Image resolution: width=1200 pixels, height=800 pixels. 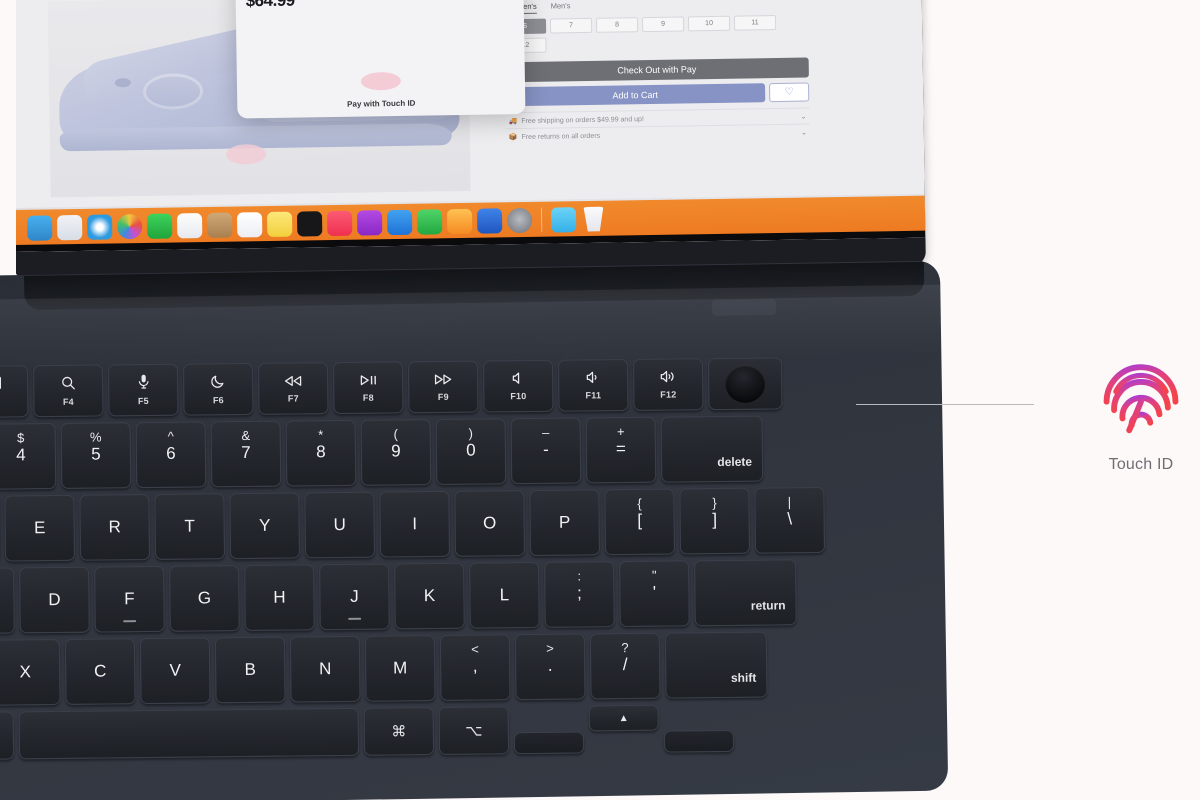 I want to click on key-command-right: ⌘, so click(x=399, y=731).